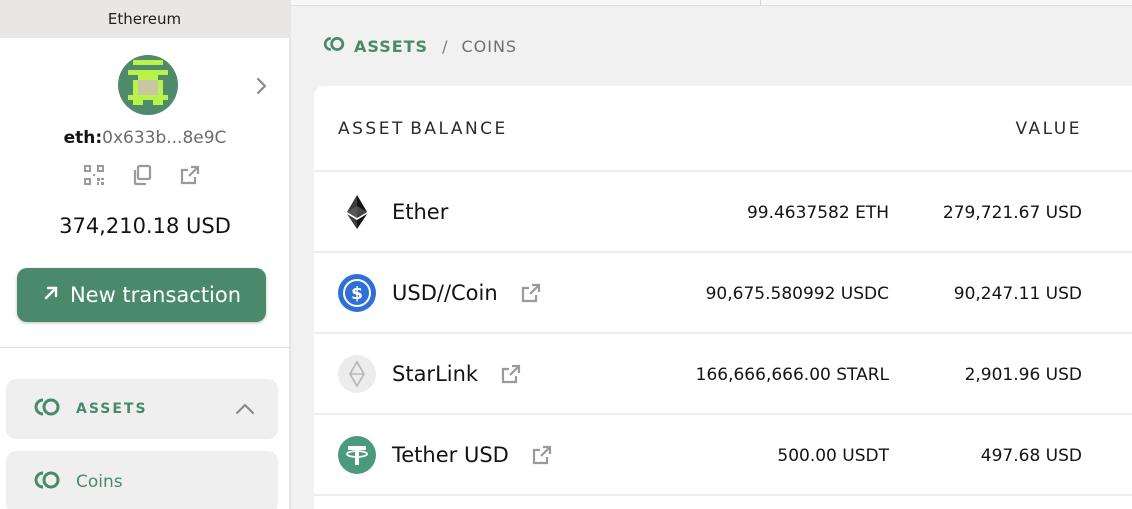 The width and height of the screenshot is (1132, 509). I want to click on breadcrumb-current: COINS, so click(489, 46).